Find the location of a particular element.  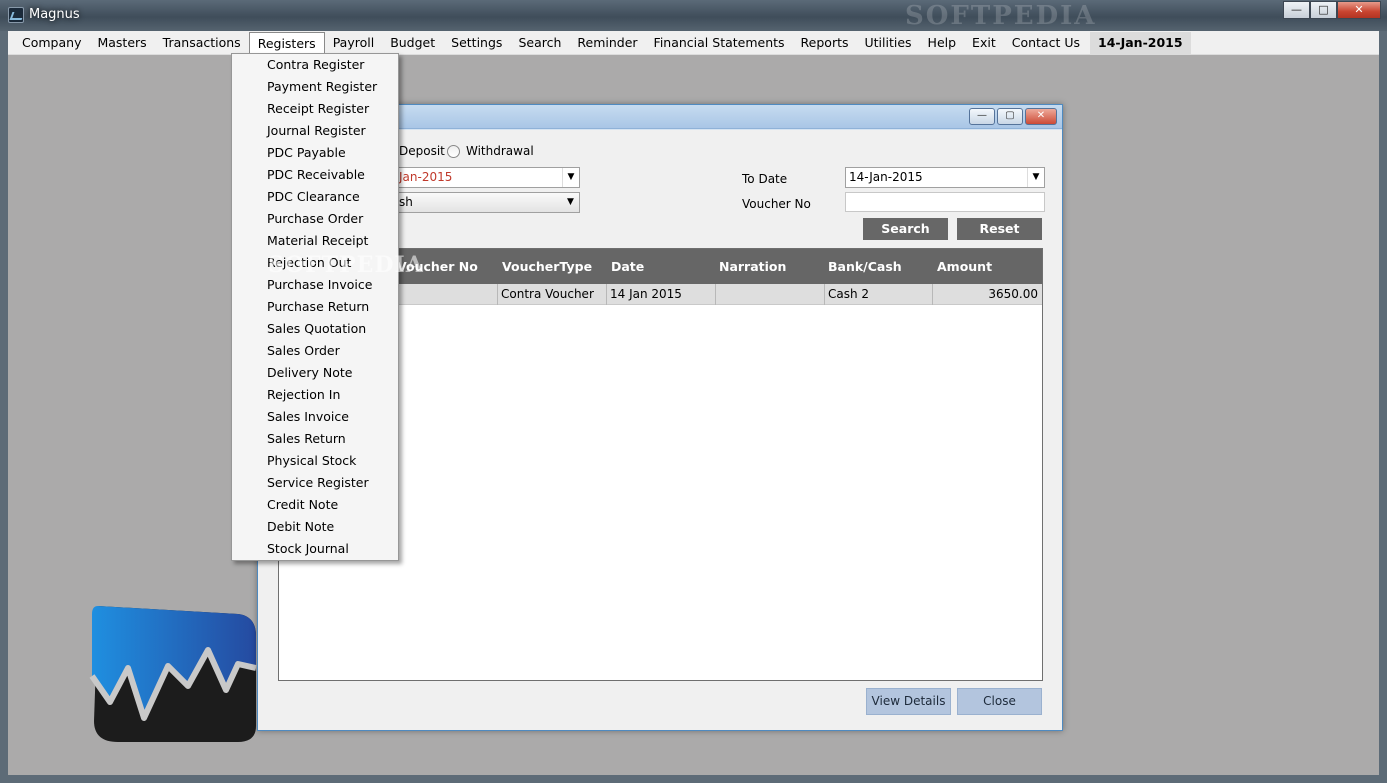

menu-item-pdc-receivable: PDC Receivable is located at coordinates (315, 175).